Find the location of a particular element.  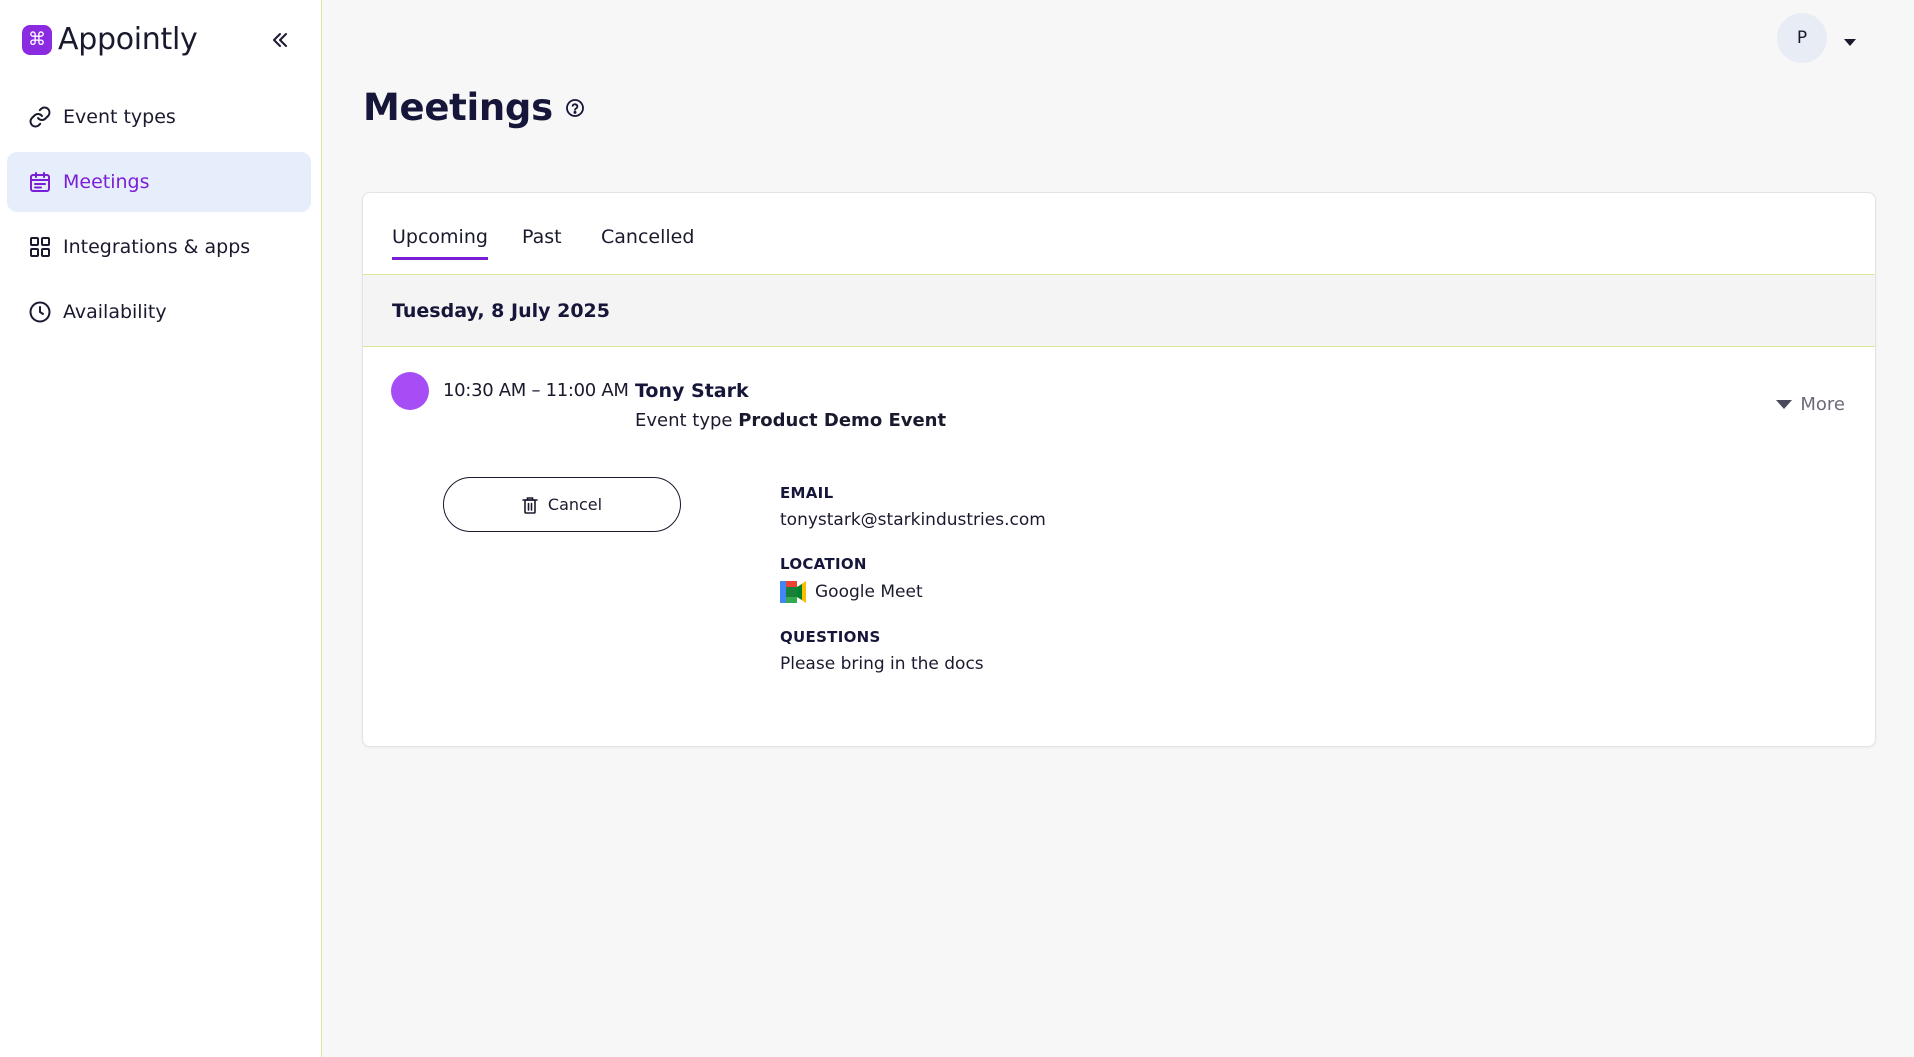

double-chevron-left-icon is located at coordinates (280, 40).